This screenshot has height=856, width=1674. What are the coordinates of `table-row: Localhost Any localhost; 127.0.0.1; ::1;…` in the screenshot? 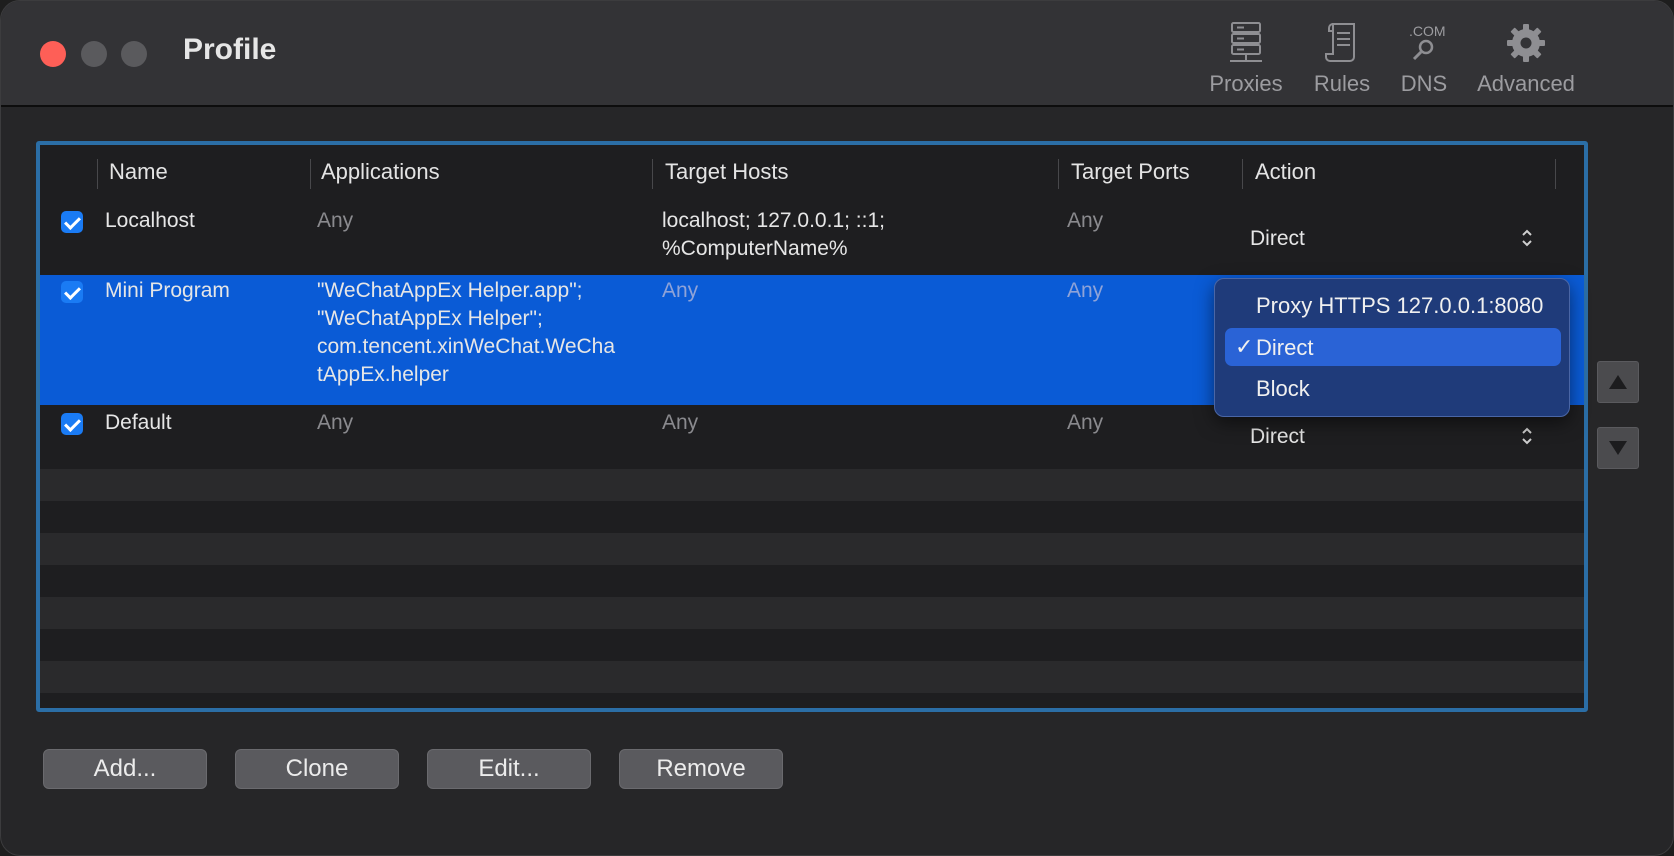 It's located at (812, 238).